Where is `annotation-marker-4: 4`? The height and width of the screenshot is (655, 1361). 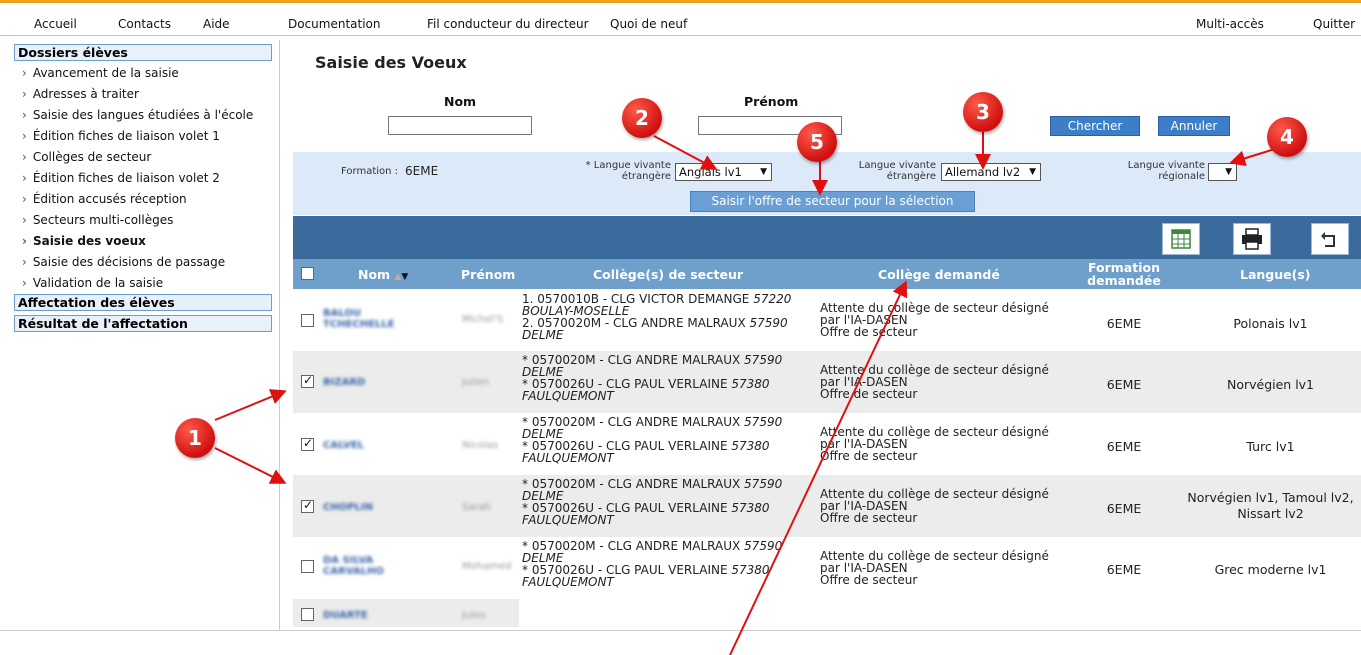 annotation-marker-4: 4 is located at coordinates (1287, 137).